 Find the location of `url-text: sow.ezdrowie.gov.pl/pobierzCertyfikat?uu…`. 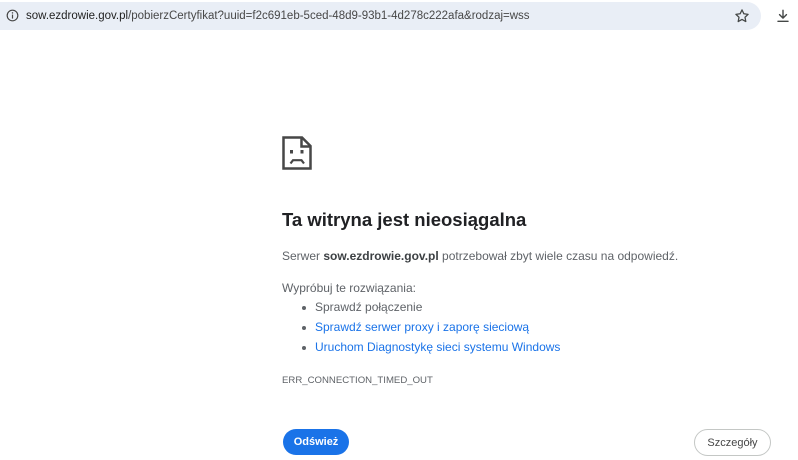

url-text: sow.ezdrowie.gov.pl/pobierzCertyfikat?uu… is located at coordinates (278, 16).